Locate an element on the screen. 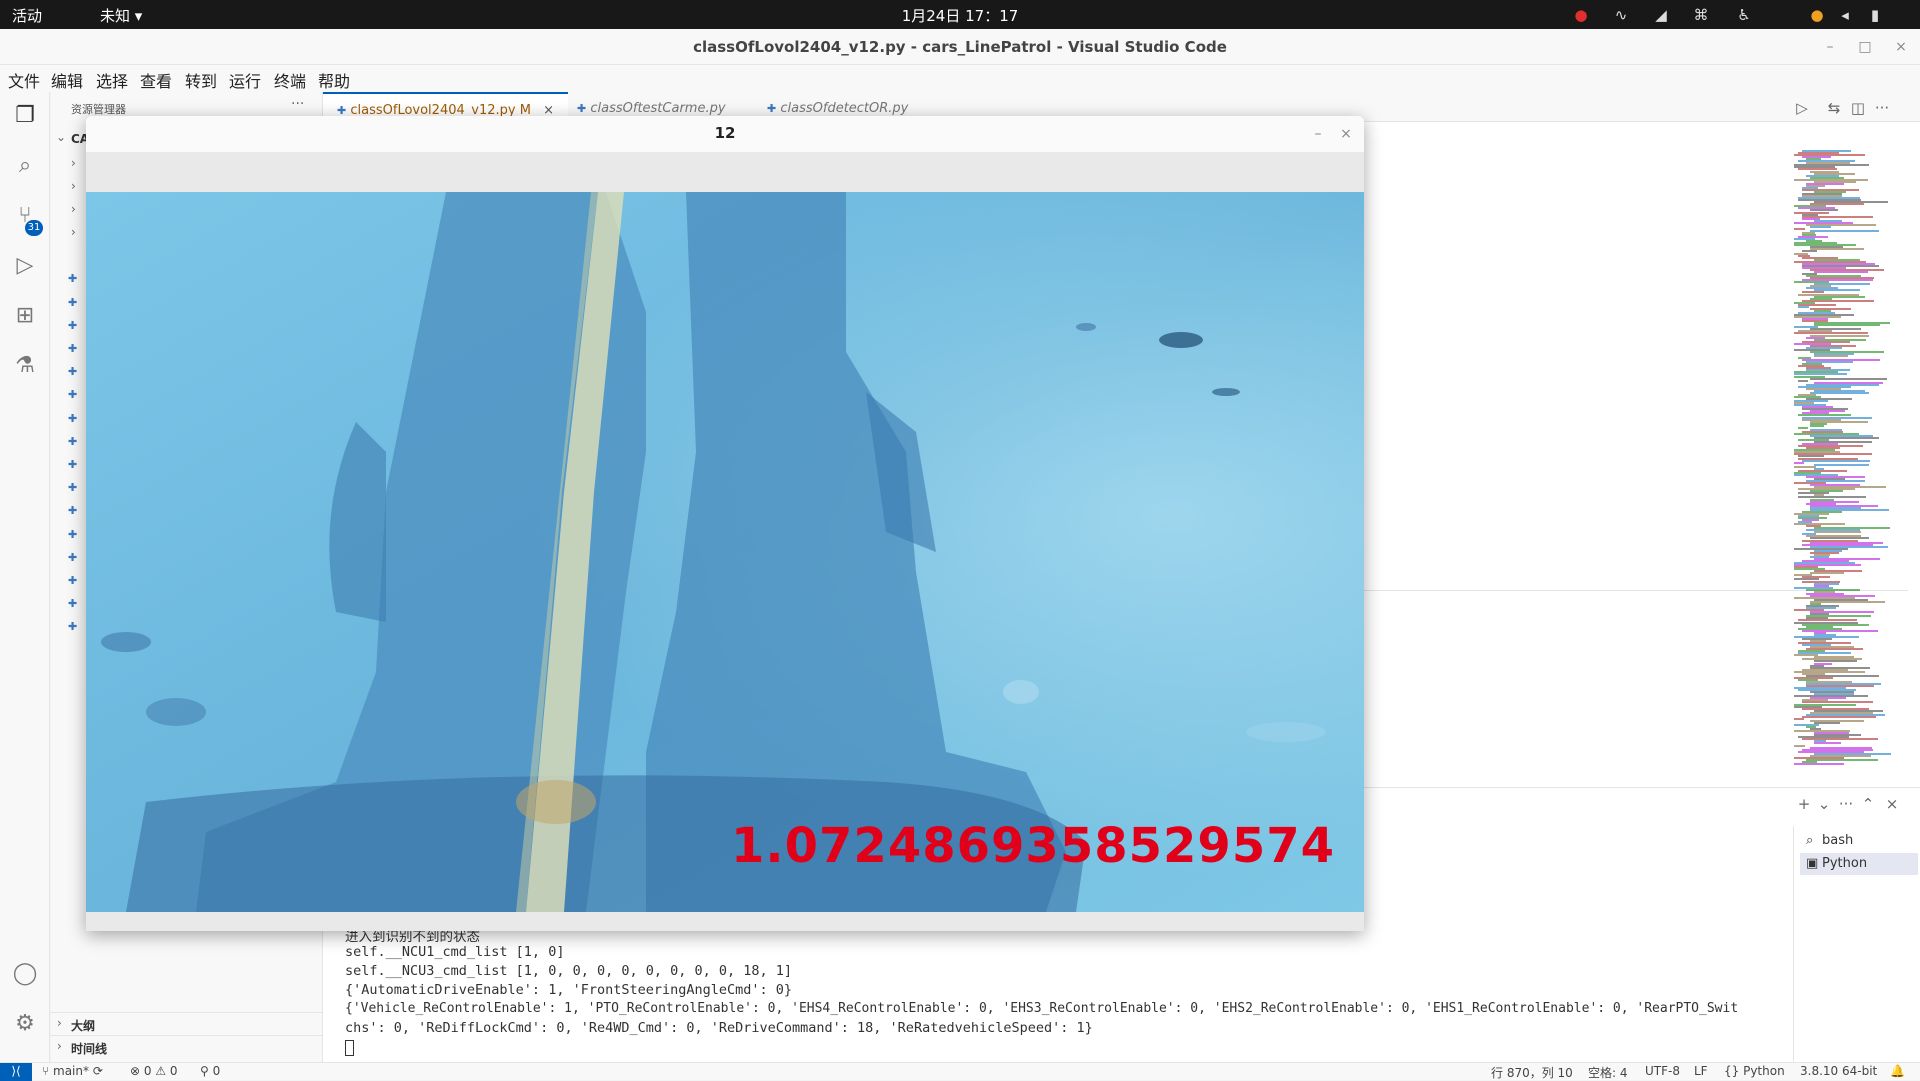 This screenshot has height=1081, width=1920. activity-monitor-icon: ∿ is located at coordinates (1621, 15).